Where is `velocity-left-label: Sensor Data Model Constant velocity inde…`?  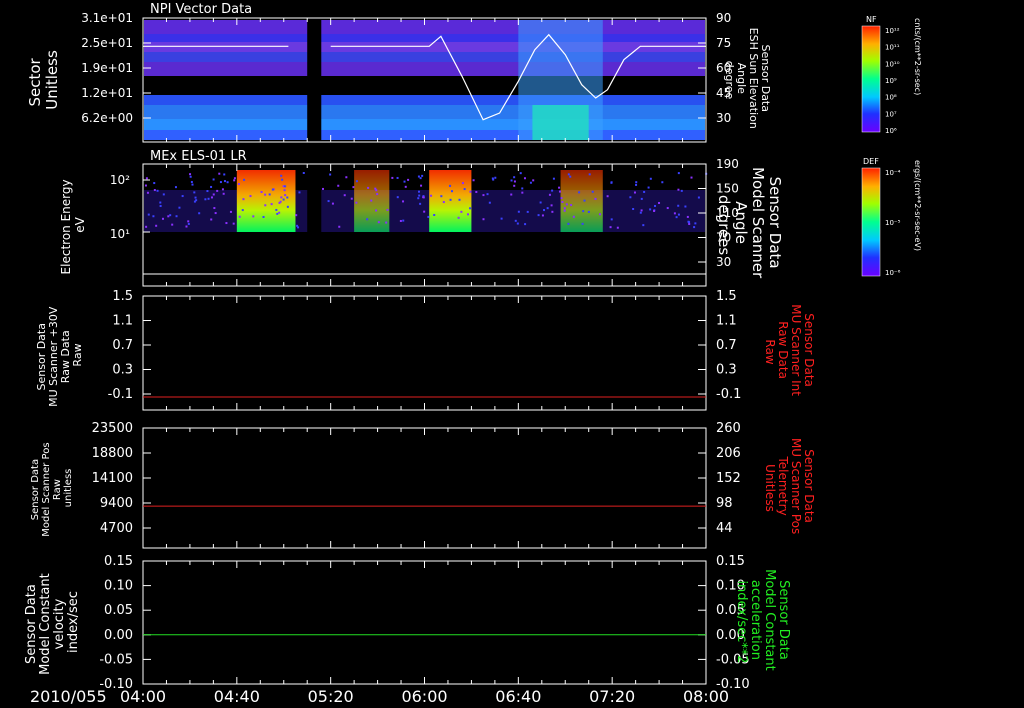 velocity-left-label: Sensor Data Model Constant velocity inde… is located at coordinates (52, 622).